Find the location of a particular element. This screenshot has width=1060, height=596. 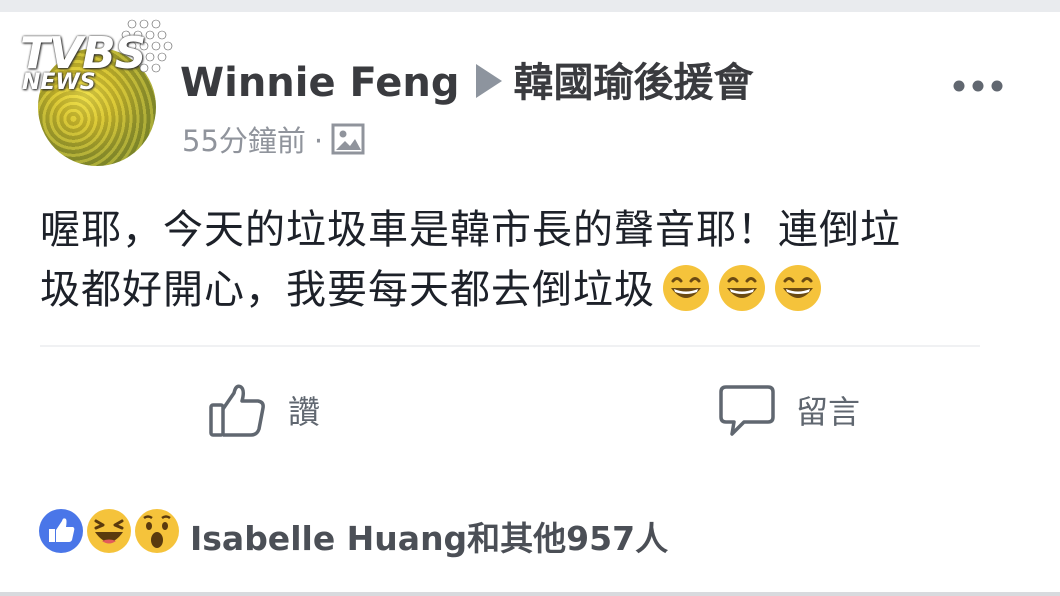

haha-reaction-icon is located at coordinates (109, 531).